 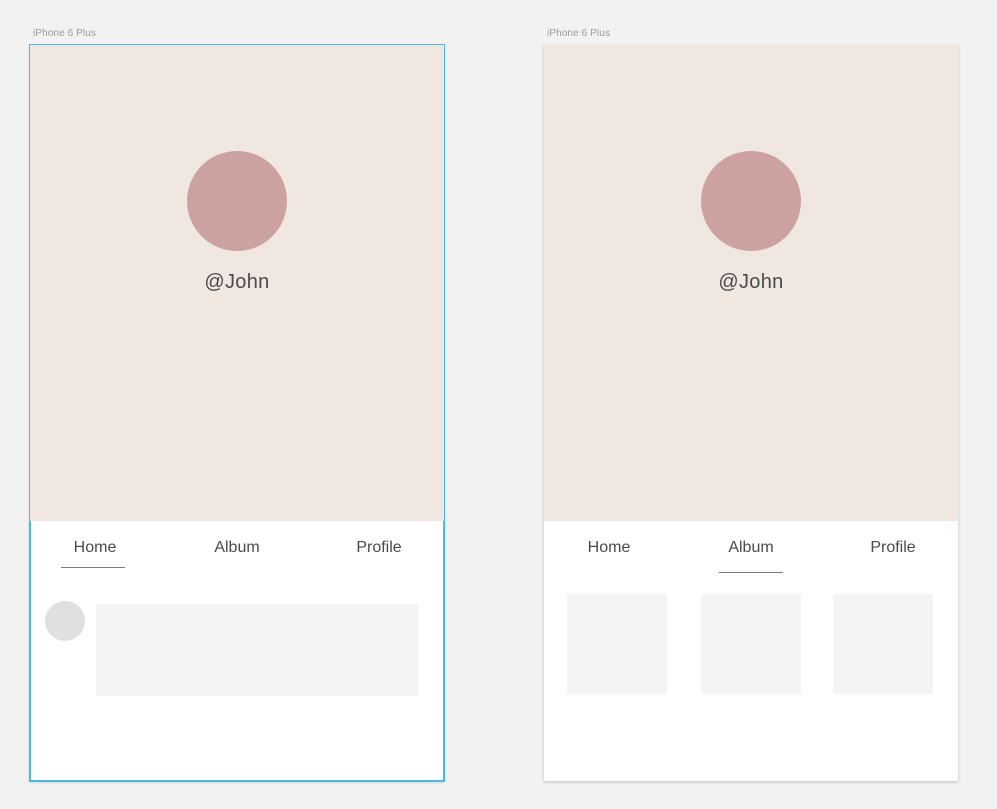 What do you see at coordinates (257, 650) in the screenshot?
I see `feed-card-placeholder` at bounding box center [257, 650].